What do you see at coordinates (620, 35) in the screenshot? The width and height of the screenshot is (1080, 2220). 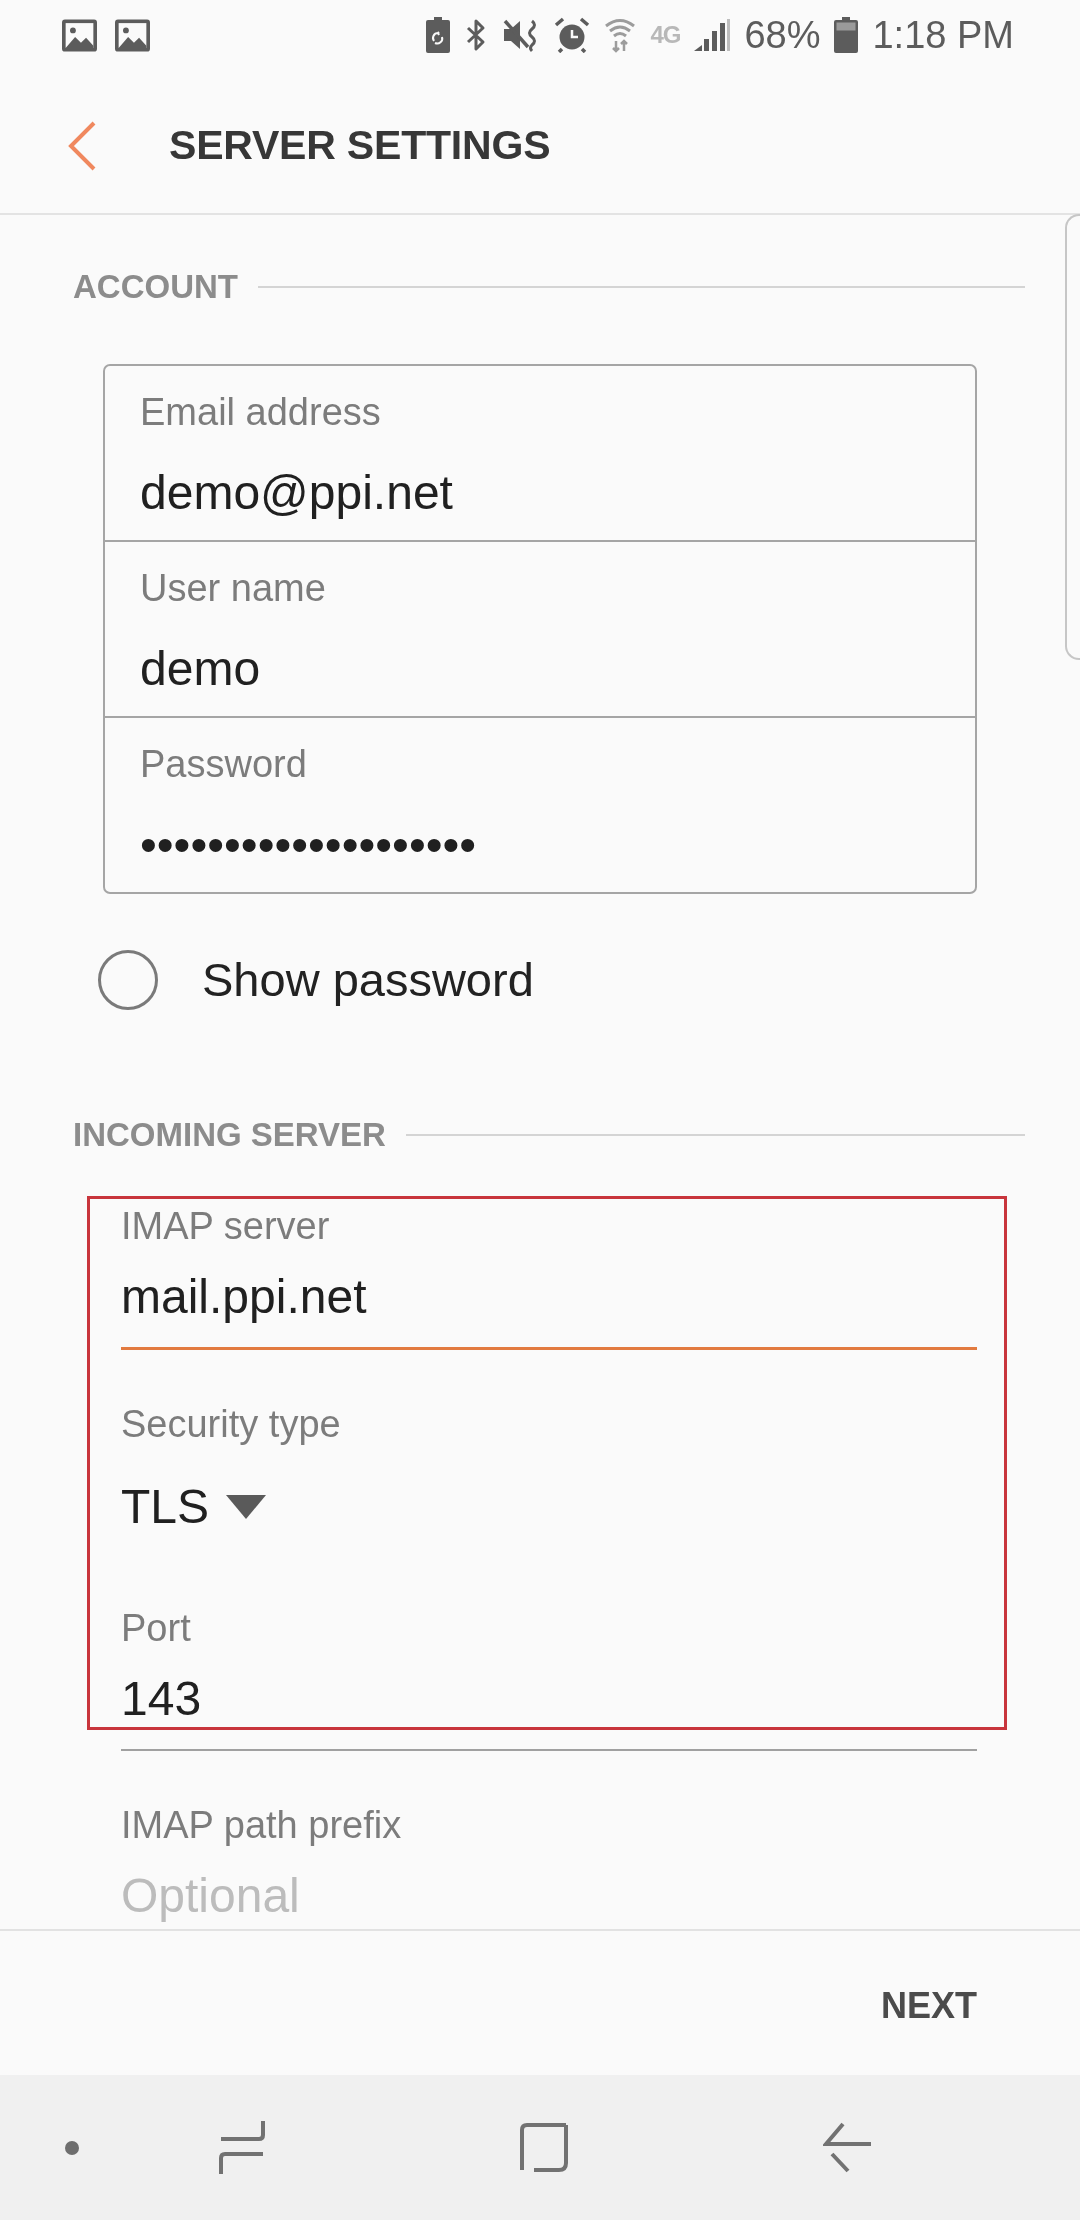 I see `wifi-icon` at bounding box center [620, 35].